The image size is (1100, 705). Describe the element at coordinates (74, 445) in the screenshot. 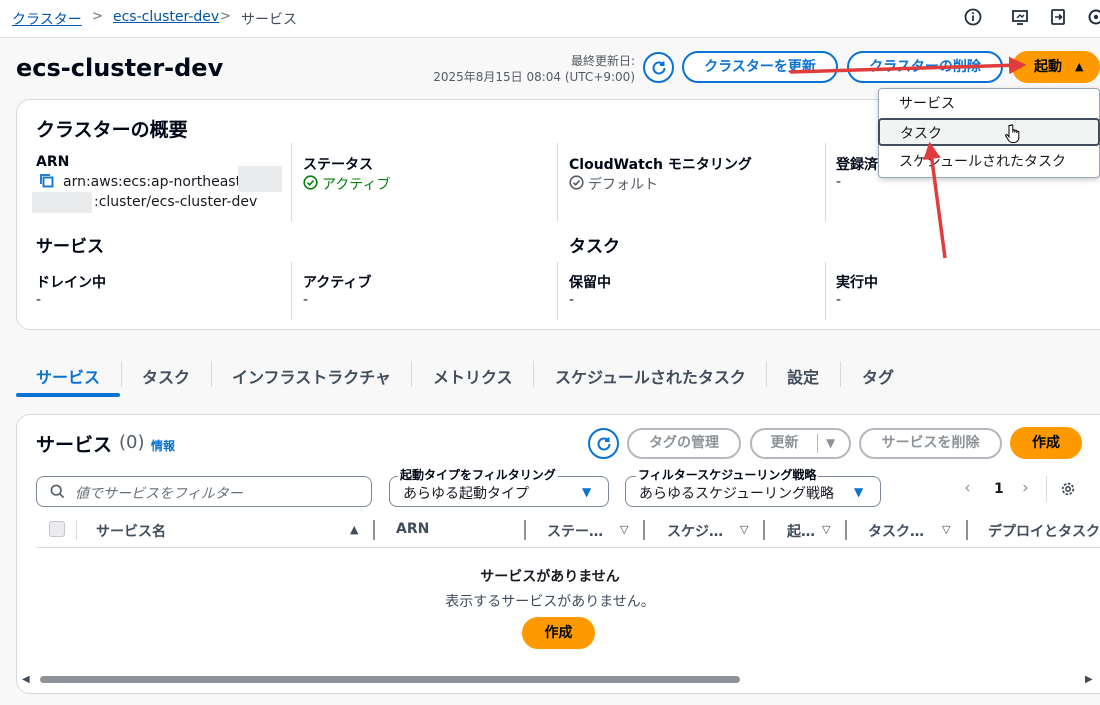

I see `services-panel-title: サービス` at that location.